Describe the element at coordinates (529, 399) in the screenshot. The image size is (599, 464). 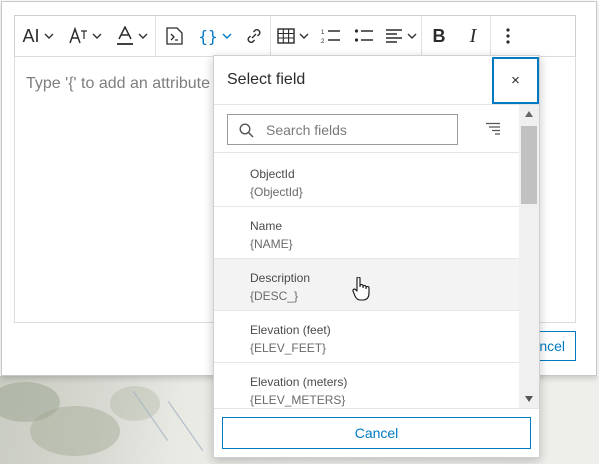
I see `scroll-down-arrow-icon` at that location.